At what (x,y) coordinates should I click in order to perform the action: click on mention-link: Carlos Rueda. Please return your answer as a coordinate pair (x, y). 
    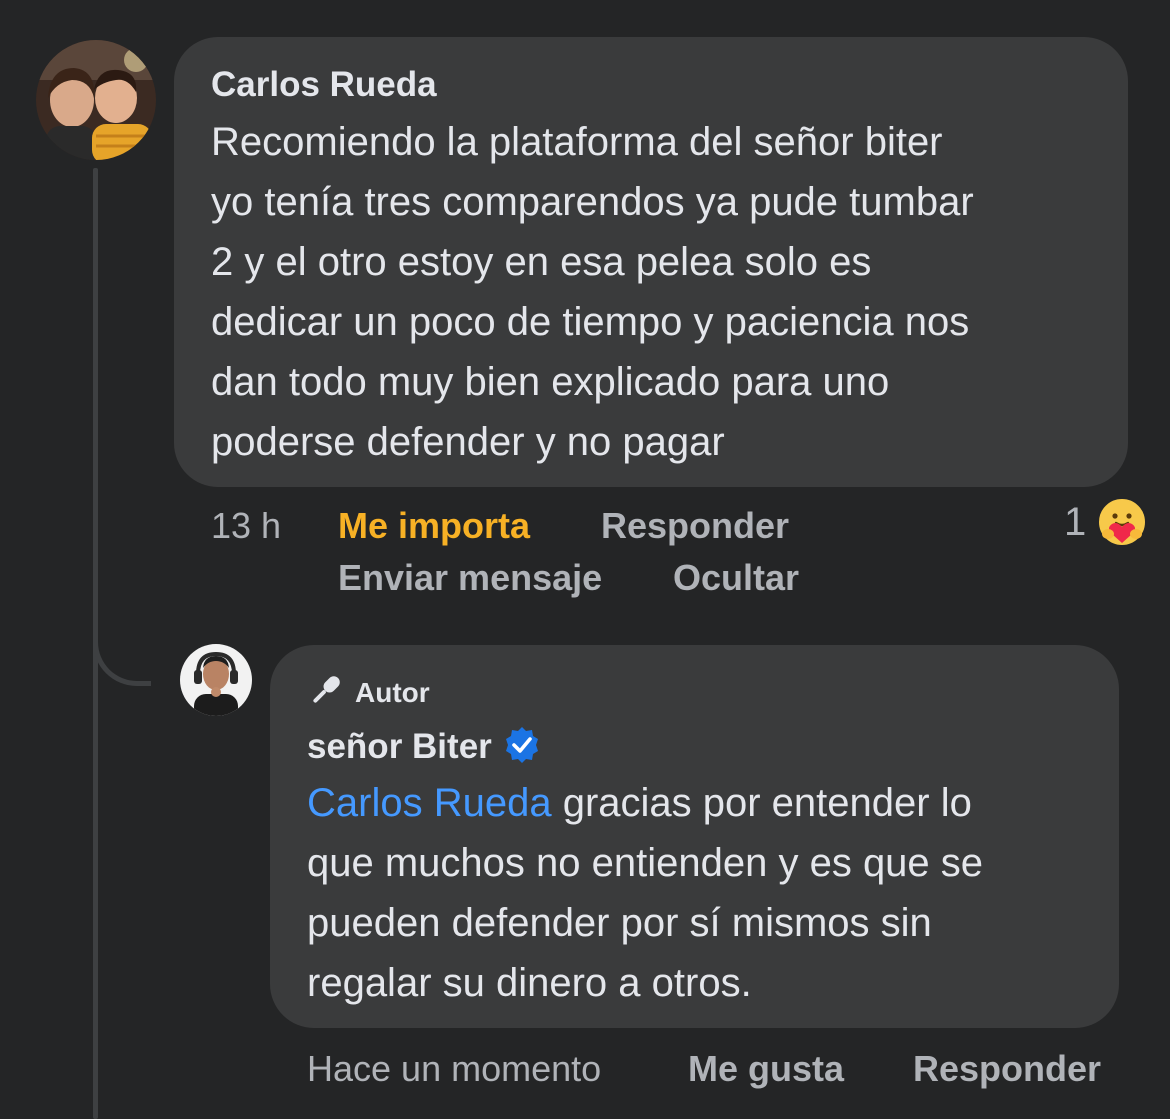
    Looking at the image, I should click on (429, 803).